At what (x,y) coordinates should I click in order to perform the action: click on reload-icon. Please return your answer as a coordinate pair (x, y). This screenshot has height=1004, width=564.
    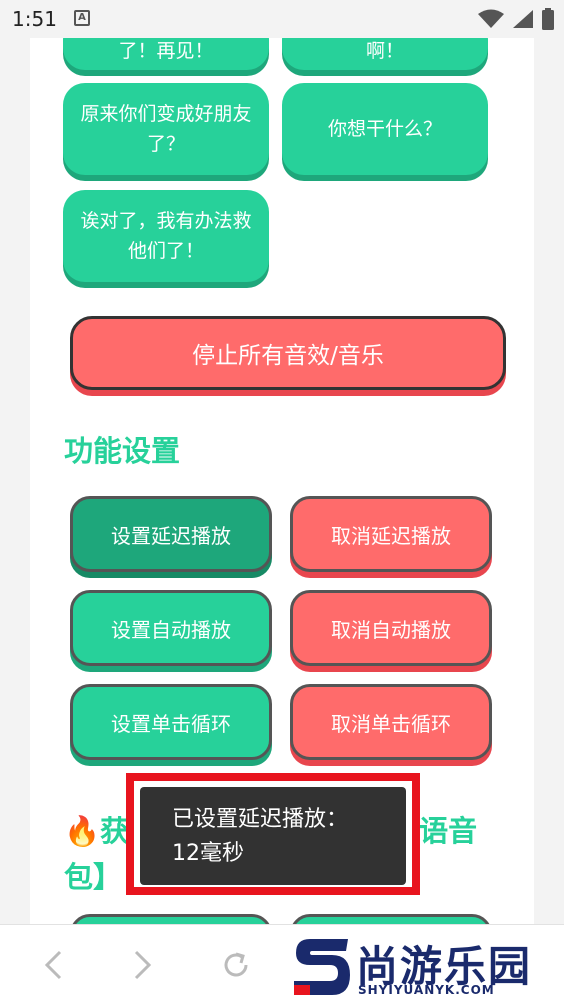
    Looking at the image, I should click on (236, 965).